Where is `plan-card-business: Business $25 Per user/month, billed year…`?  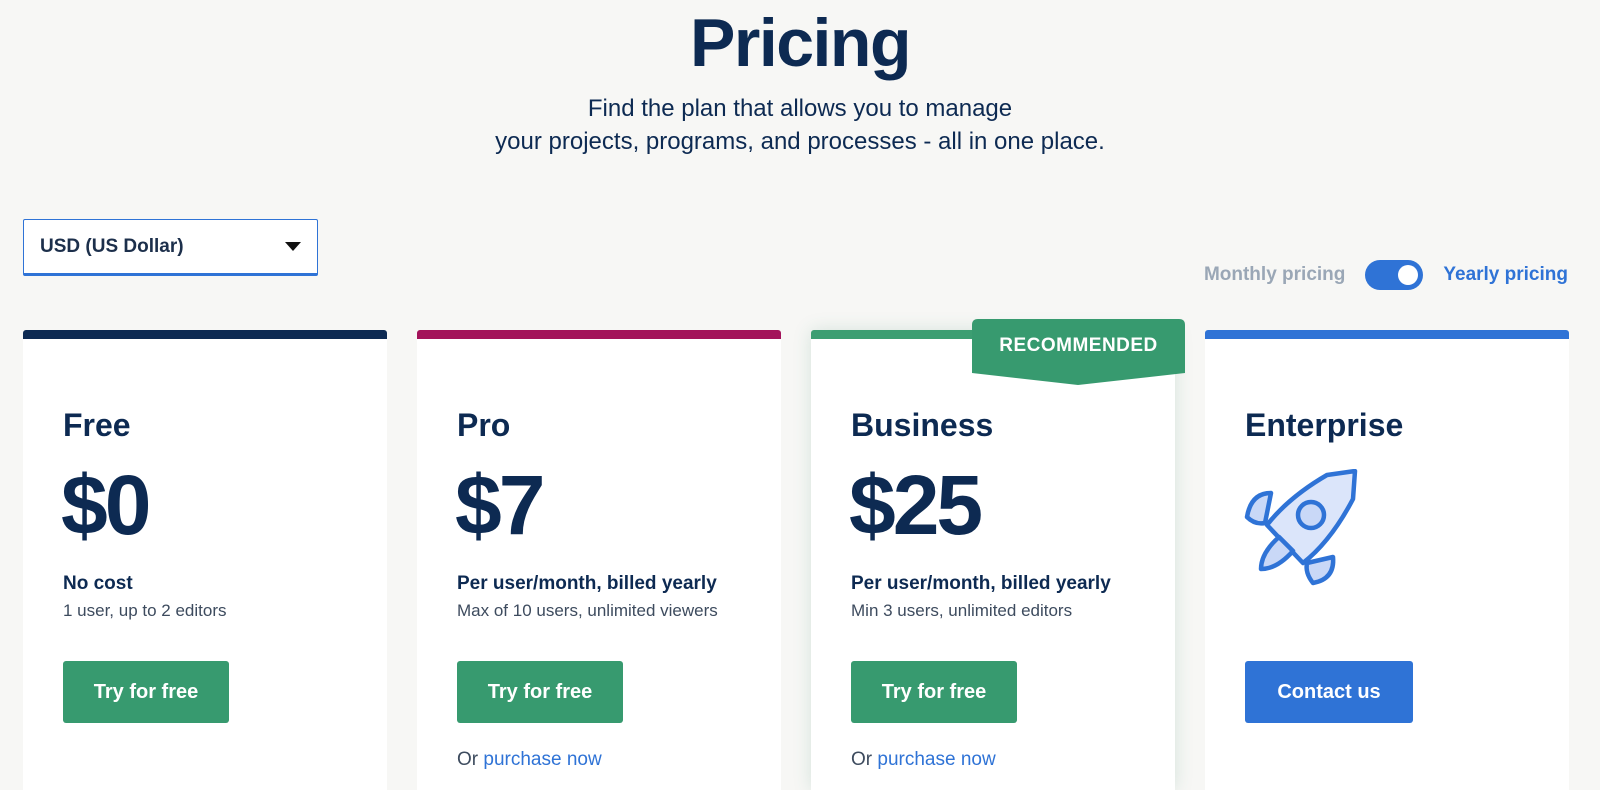
plan-card-business: Business $25 Per user/month, billed year… is located at coordinates (993, 560).